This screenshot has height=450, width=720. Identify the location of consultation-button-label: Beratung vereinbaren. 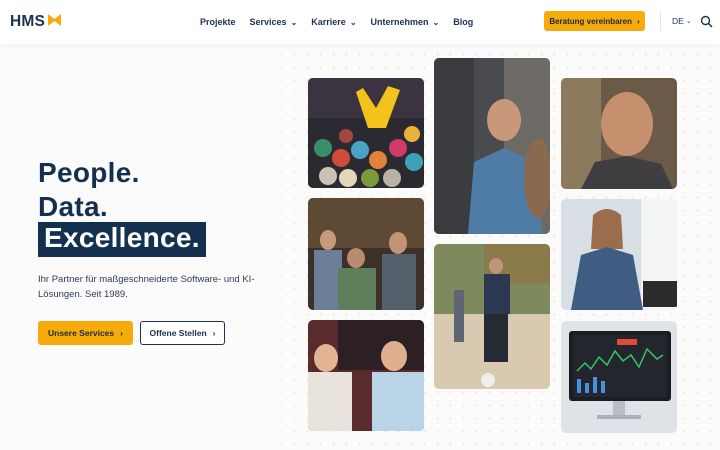
(591, 21).